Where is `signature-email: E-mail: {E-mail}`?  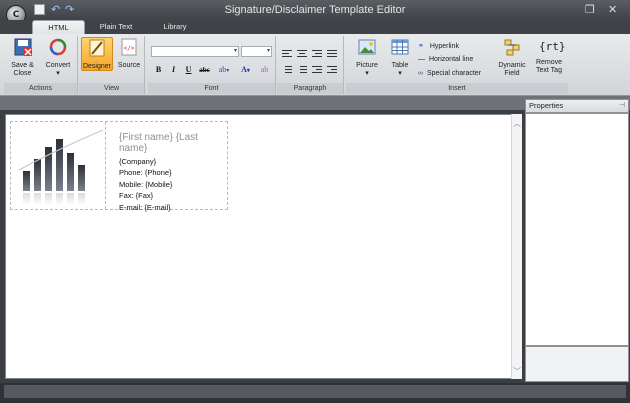
signature-email: E-mail: {E-mail} is located at coordinates (145, 207).